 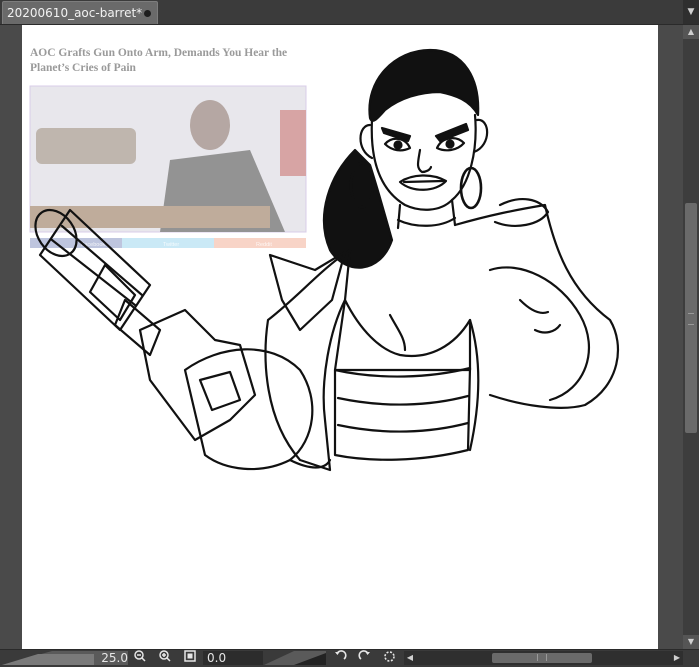 What do you see at coordinates (349, 12) in the screenshot?
I see `document-tab-bar: 20200610_aoc-barret* ▼` at bounding box center [349, 12].